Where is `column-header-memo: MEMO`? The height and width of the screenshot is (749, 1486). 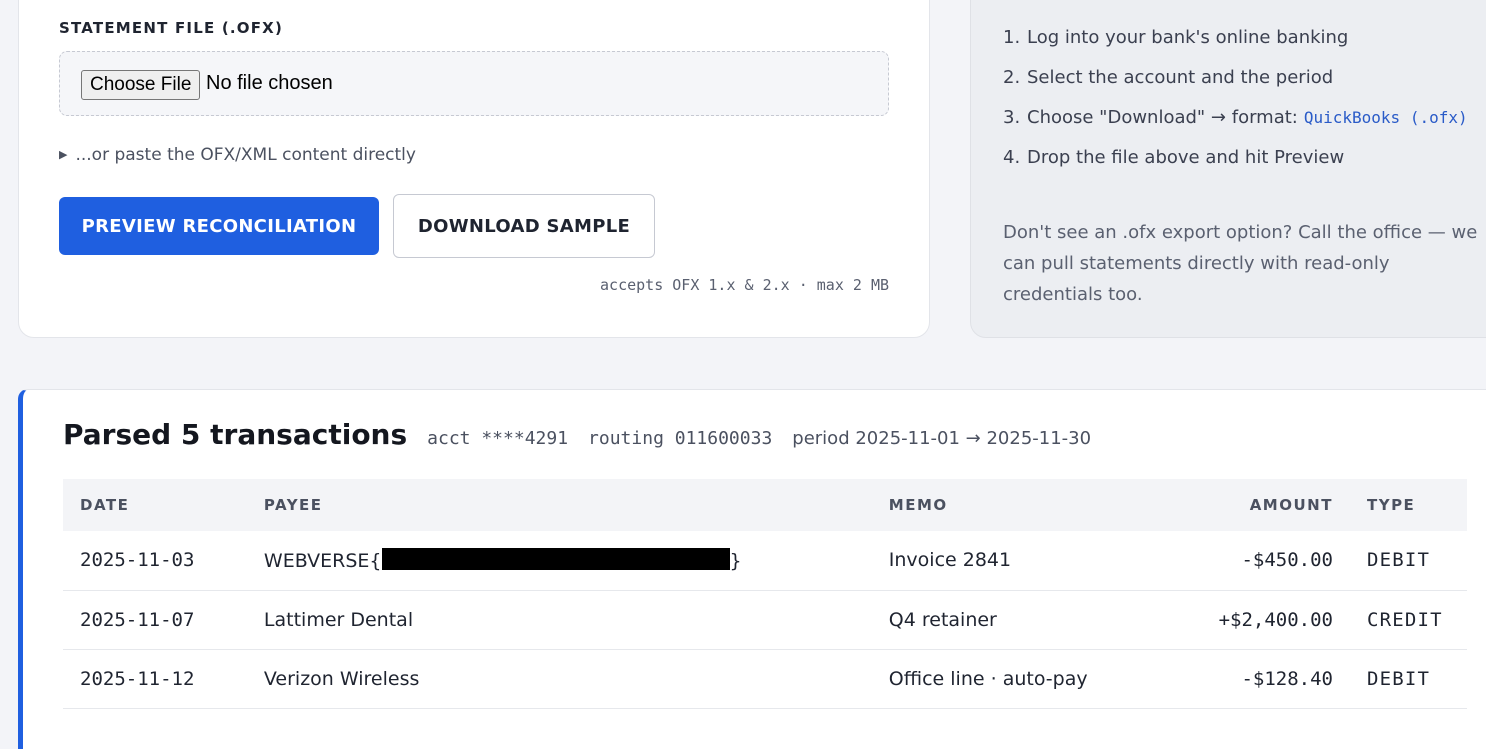 column-header-memo: MEMO is located at coordinates (1036, 505).